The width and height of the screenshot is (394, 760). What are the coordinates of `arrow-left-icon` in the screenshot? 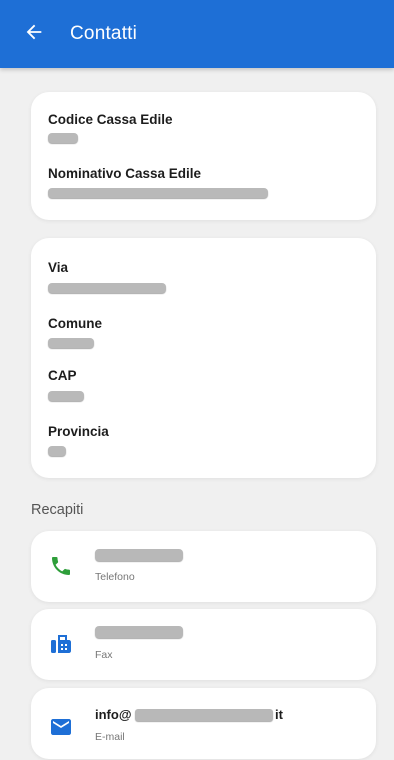 It's located at (34, 34).